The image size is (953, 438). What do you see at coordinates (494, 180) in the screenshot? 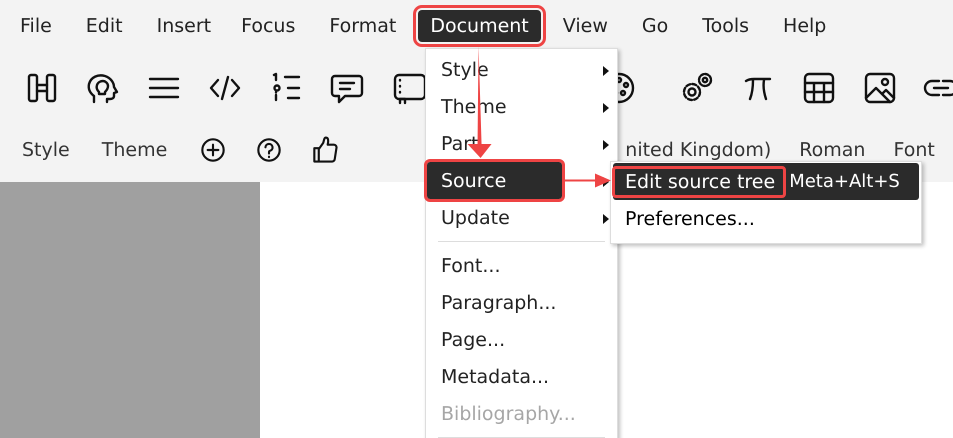
I see `menu-item: Source` at bounding box center [494, 180].